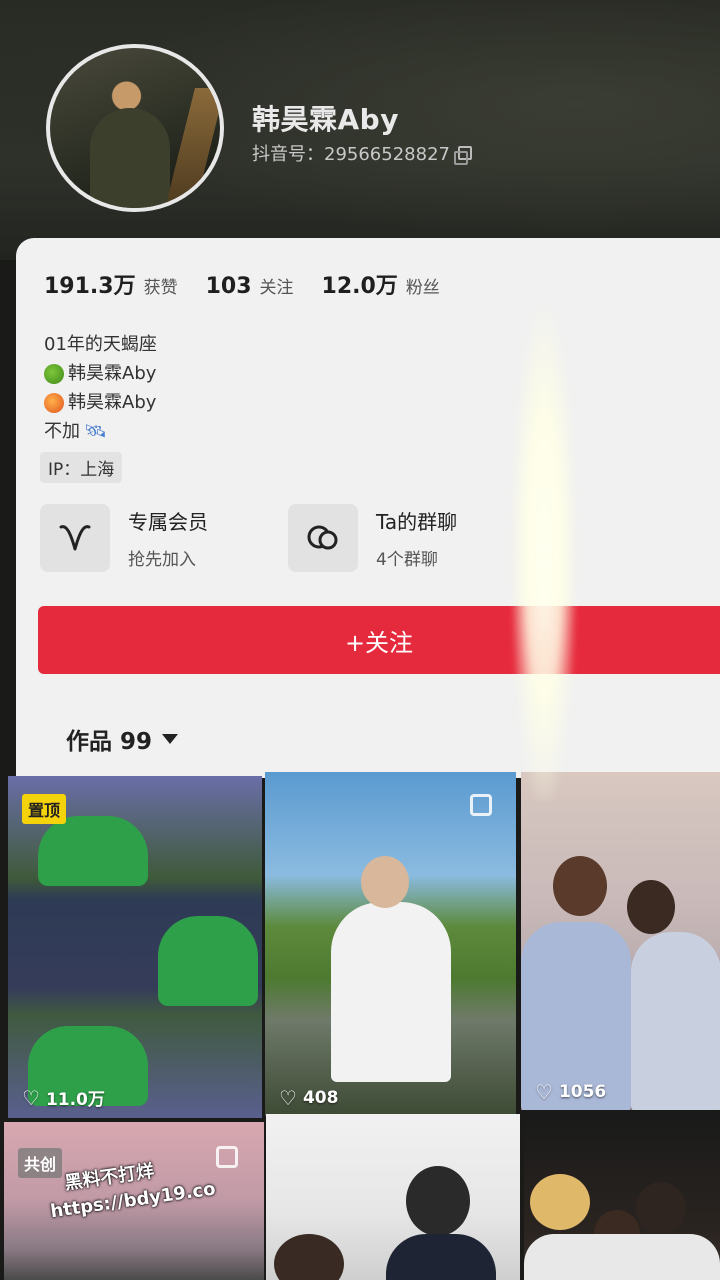 Image resolution: width=720 pixels, height=1280 pixels. What do you see at coordinates (276, 288) in the screenshot?
I see `stat-label: 关注` at bounding box center [276, 288].